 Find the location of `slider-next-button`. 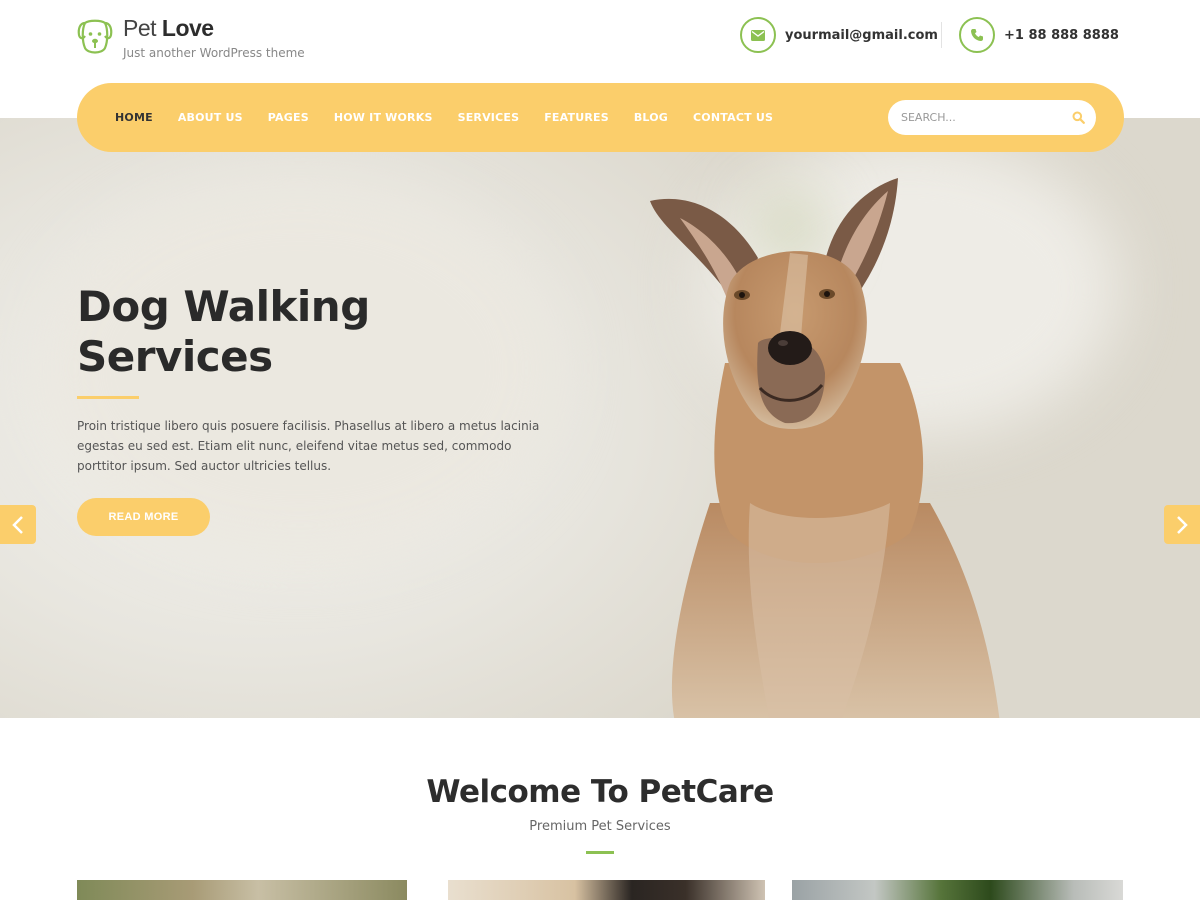

slider-next-button is located at coordinates (1182, 524).